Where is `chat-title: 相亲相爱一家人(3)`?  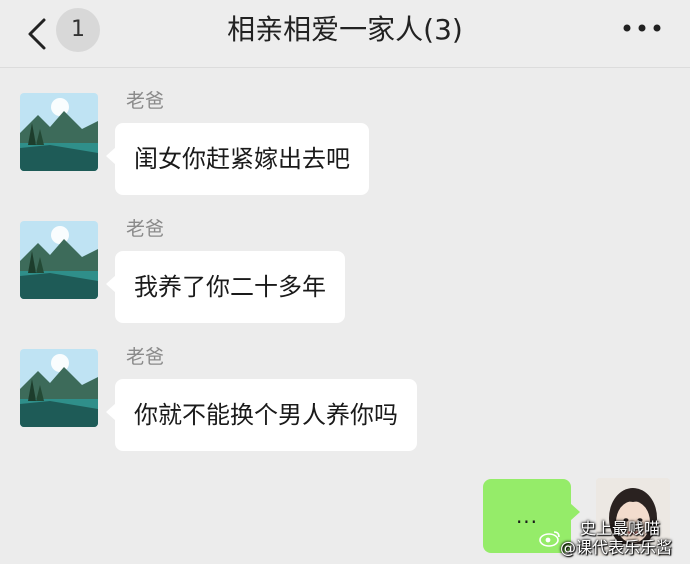
chat-title: 相亲相爱一家人(3) is located at coordinates (345, 29).